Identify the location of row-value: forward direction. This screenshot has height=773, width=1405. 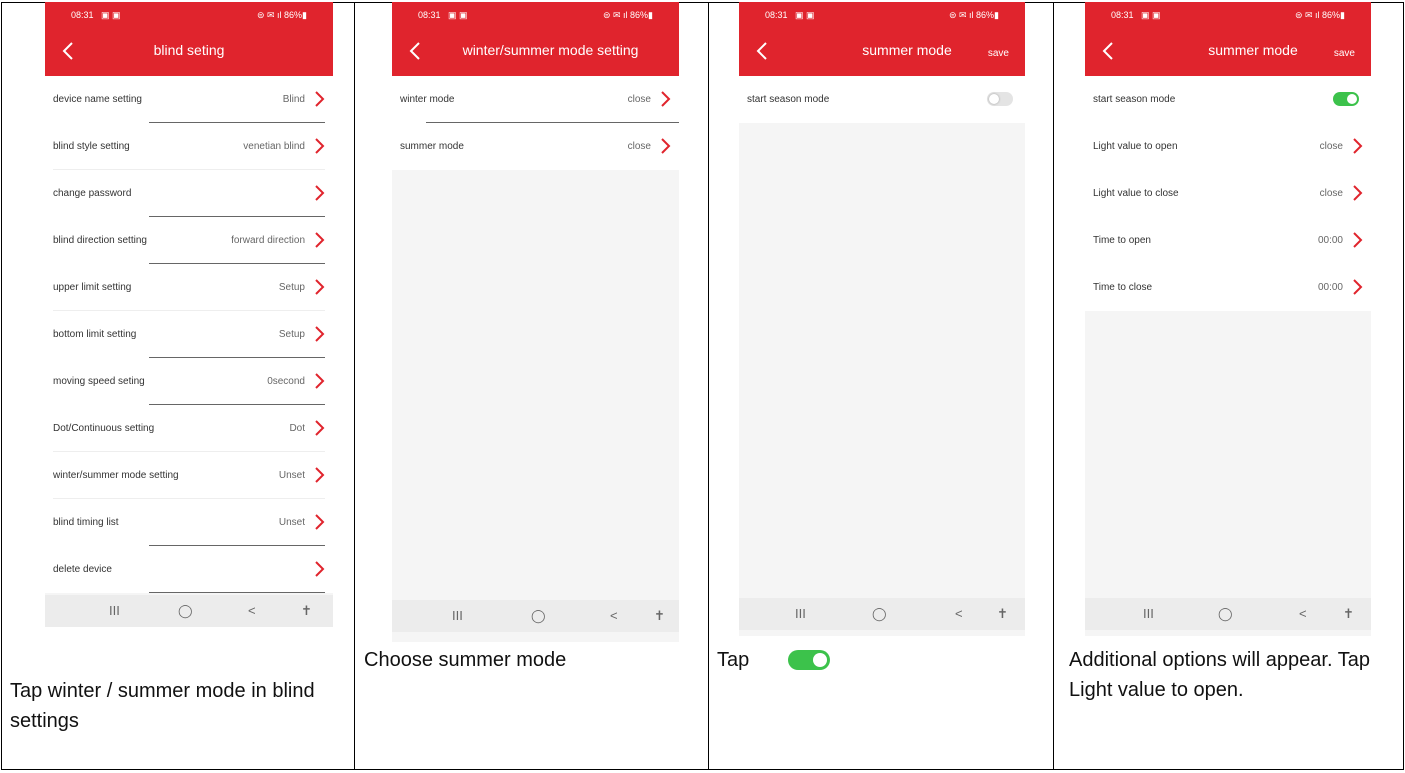
(268, 240).